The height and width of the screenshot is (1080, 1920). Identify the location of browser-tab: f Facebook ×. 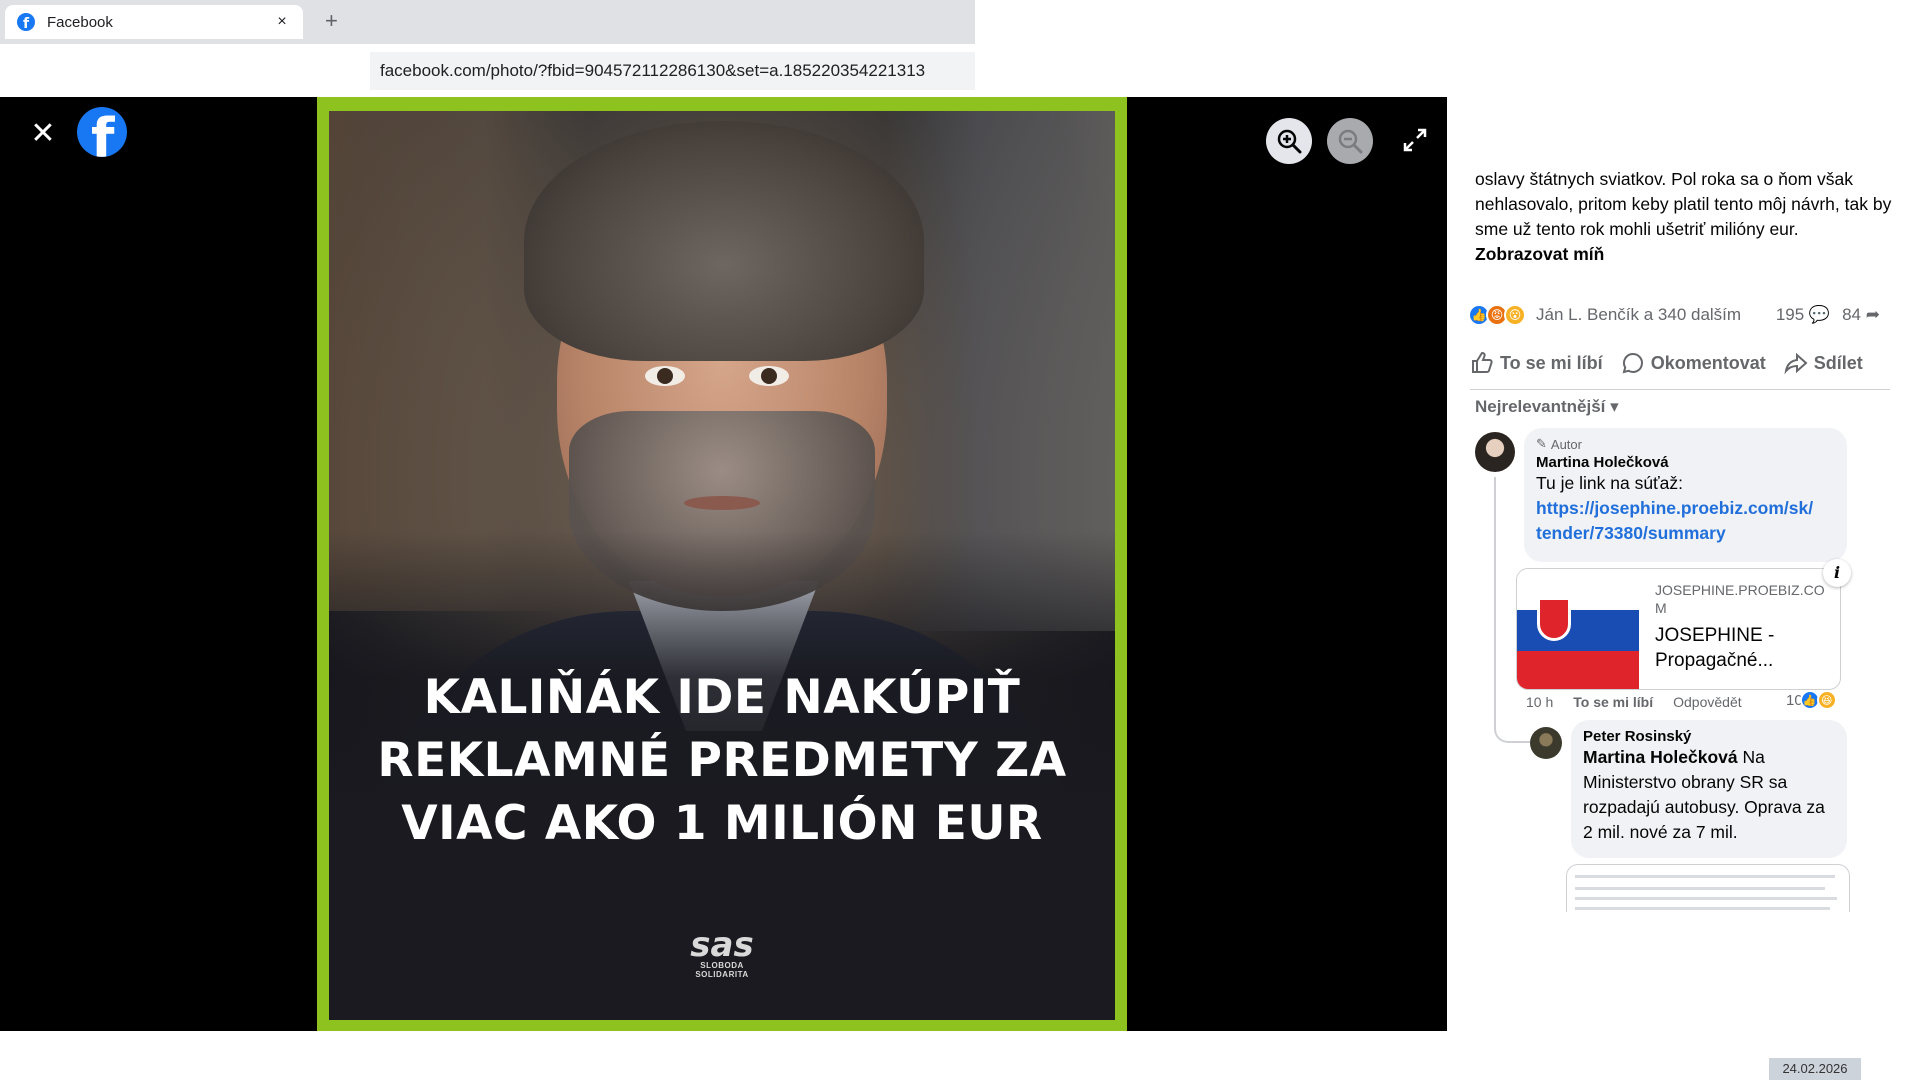
(154, 22).